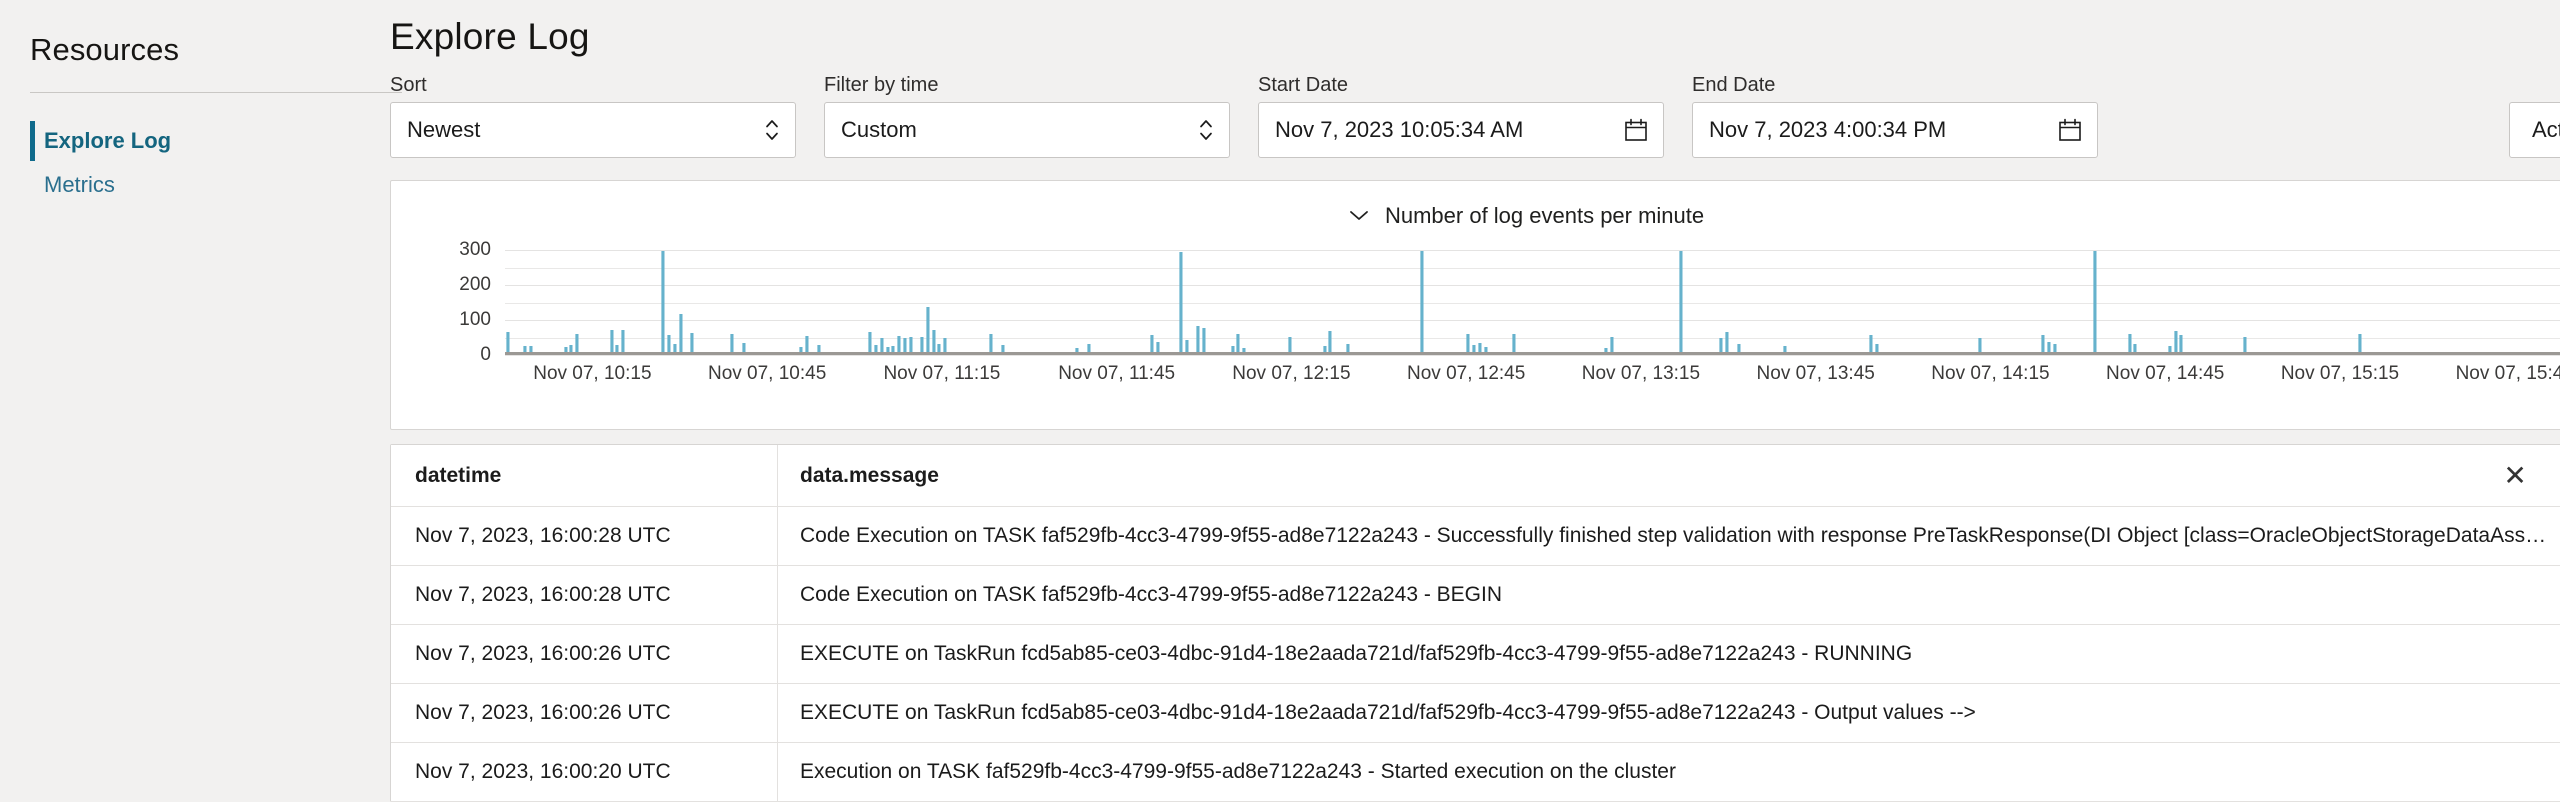 The width and height of the screenshot is (2560, 802). Describe the element at coordinates (210, 185) in the screenshot. I see `sidebar-item-metrics: Metrics` at that location.